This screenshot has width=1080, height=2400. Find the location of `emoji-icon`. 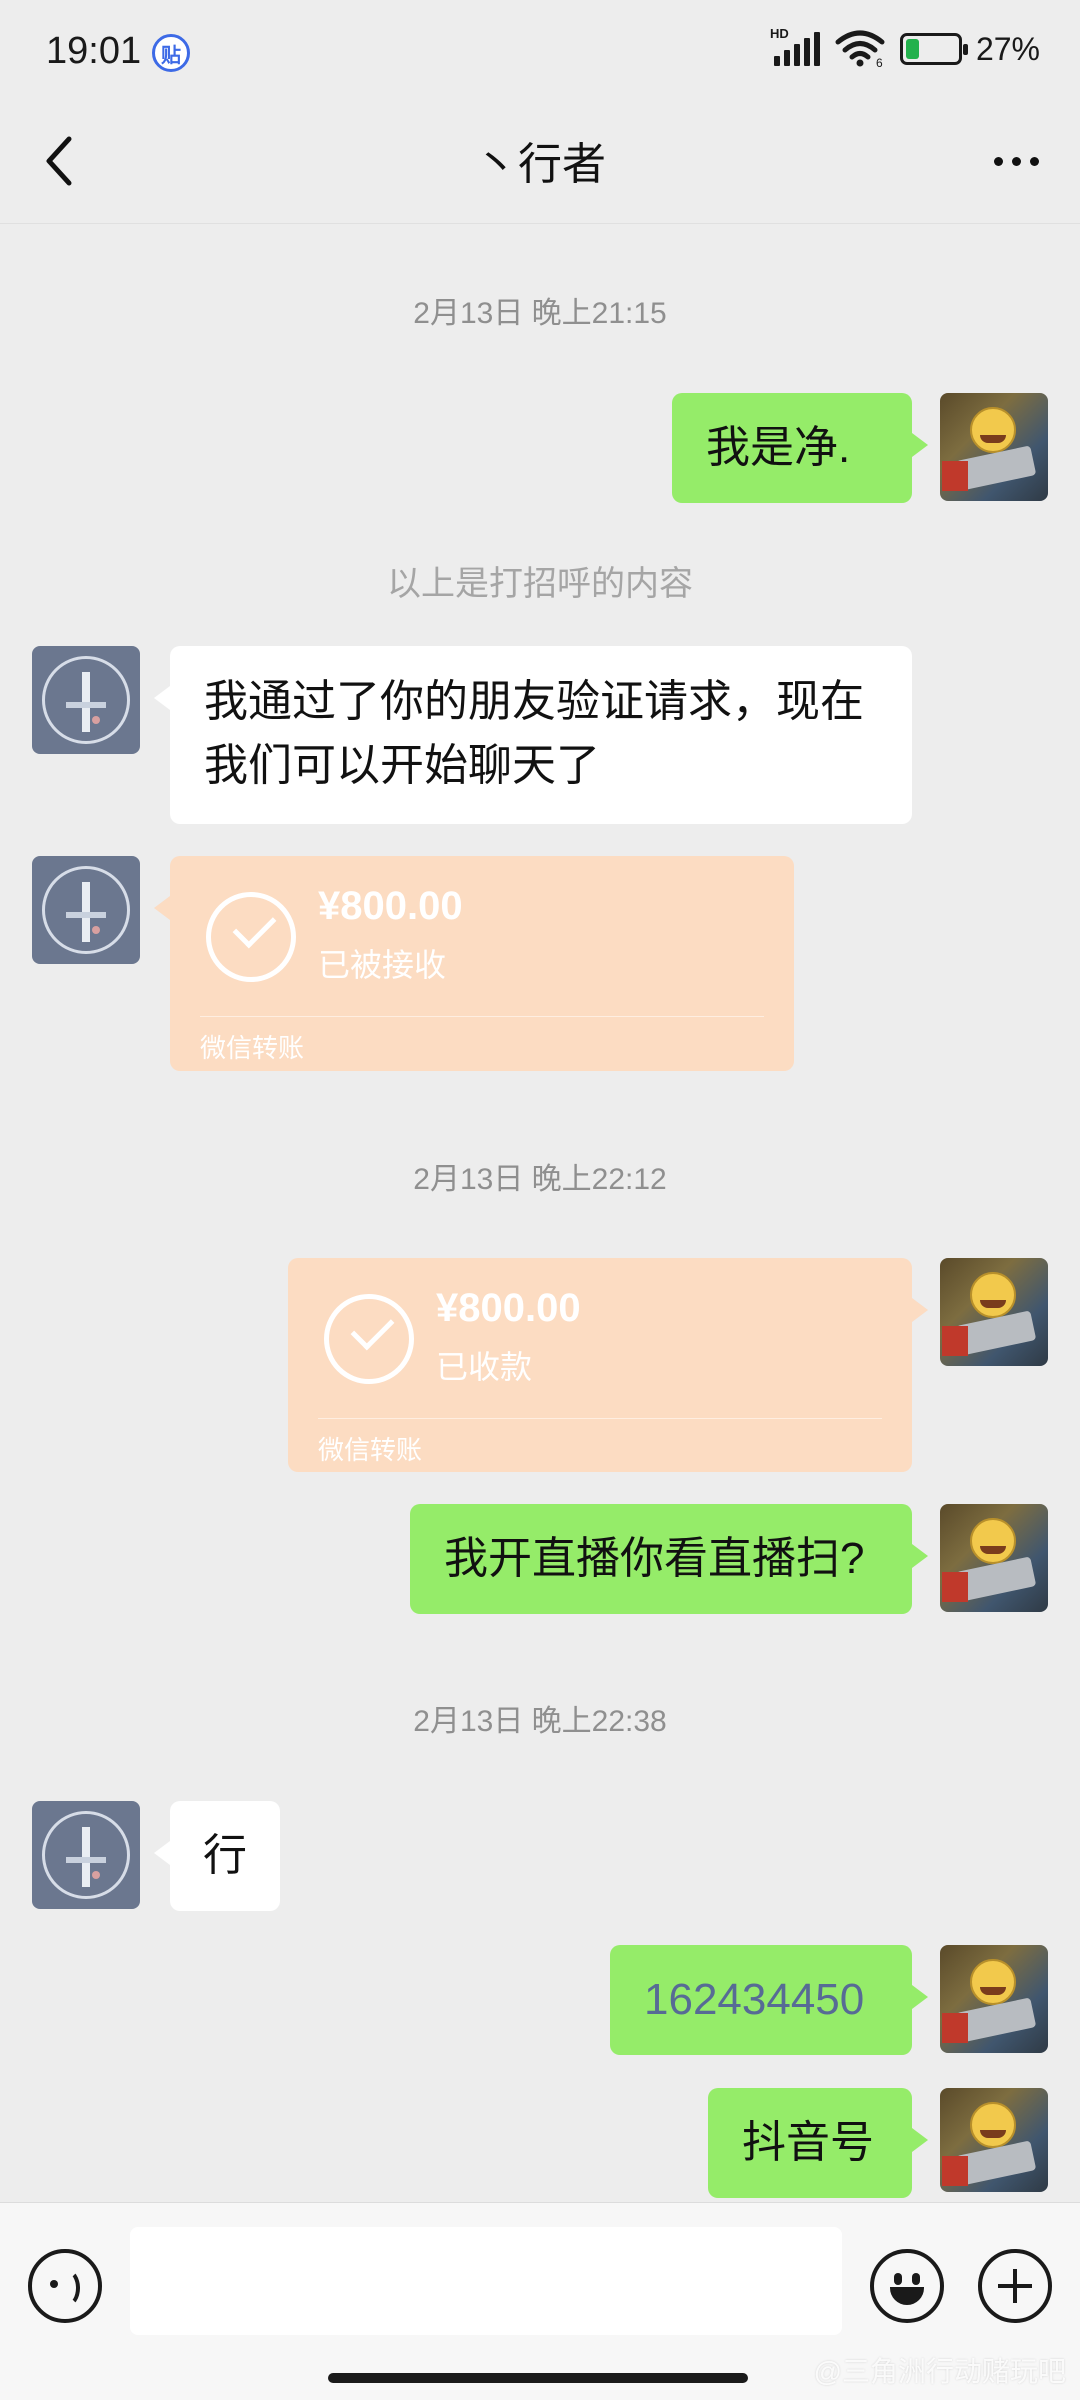

emoji-icon is located at coordinates (907, 2286).